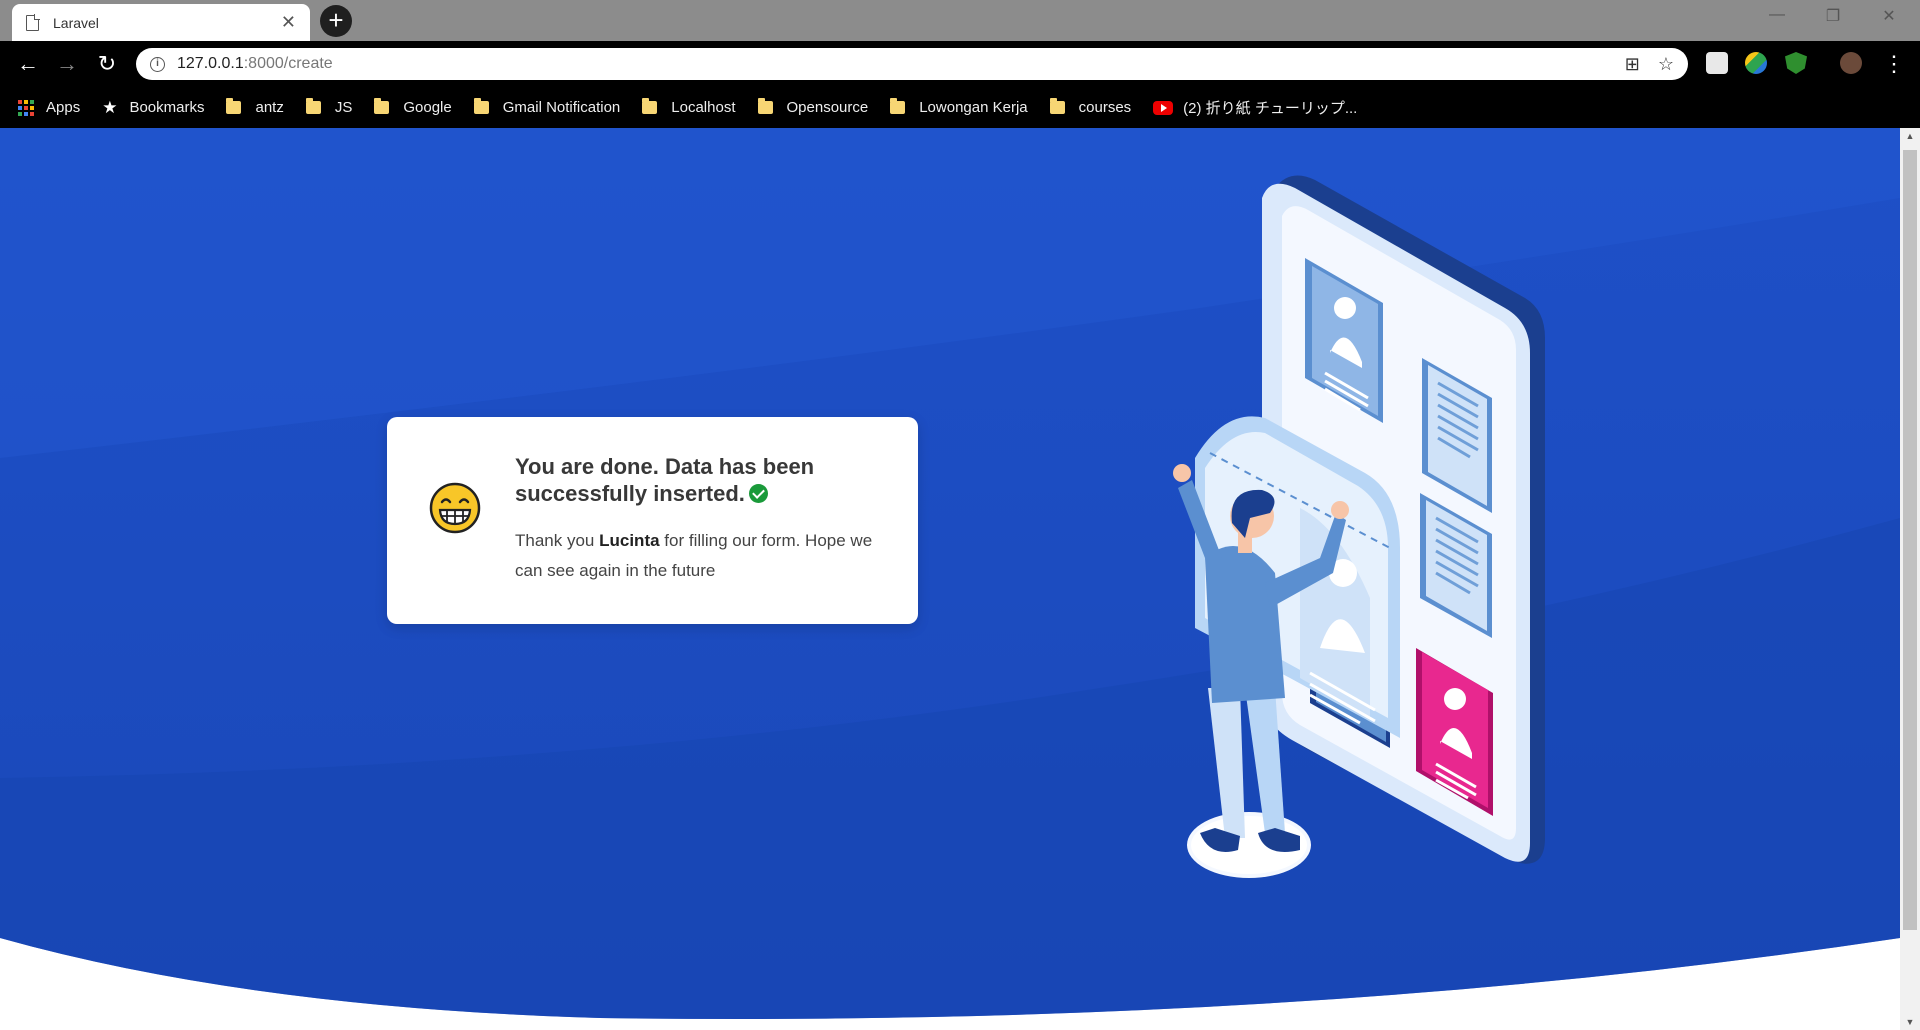 The image size is (1920, 1030). What do you see at coordinates (1833, 16) in the screenshot?
I see `restore-icon: ❐` at bounding box center [1833, 16].